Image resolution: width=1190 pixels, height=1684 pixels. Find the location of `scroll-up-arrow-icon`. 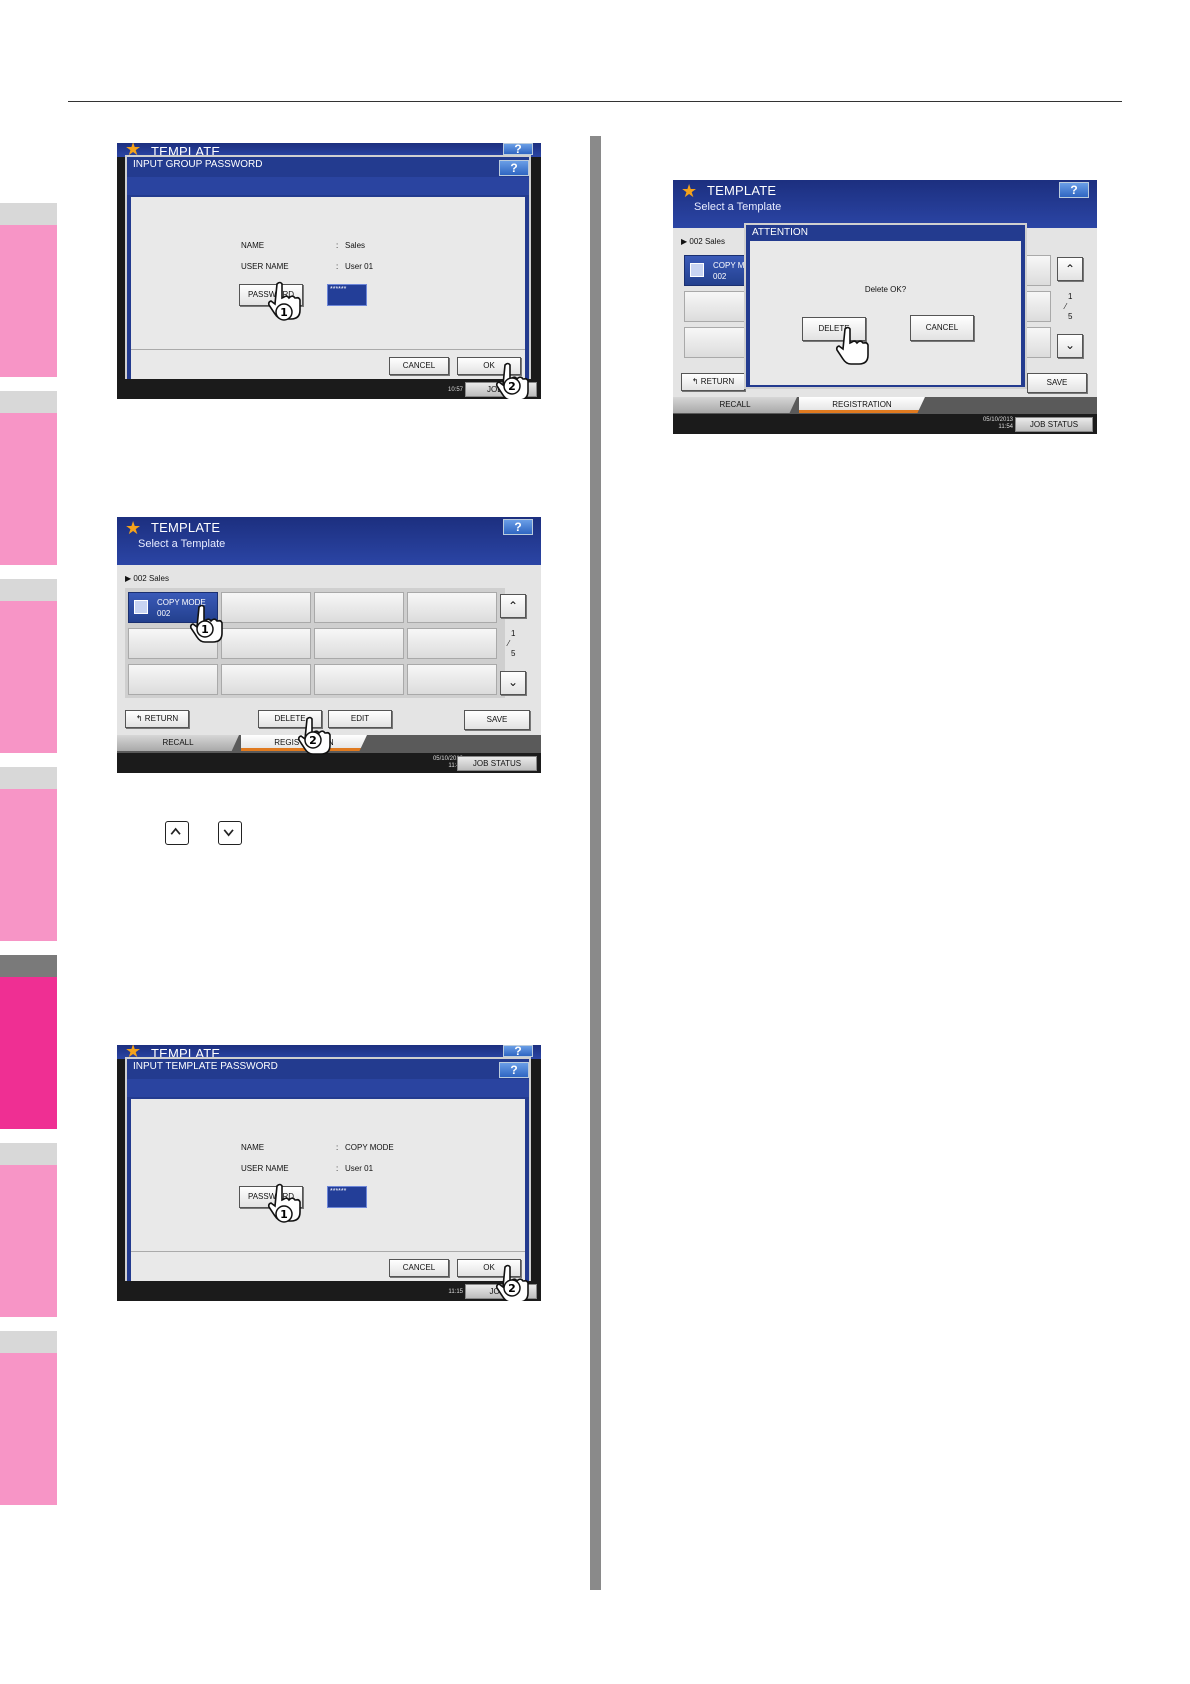

scroll-up-arrow-icon is located at coordinates (177, 833).